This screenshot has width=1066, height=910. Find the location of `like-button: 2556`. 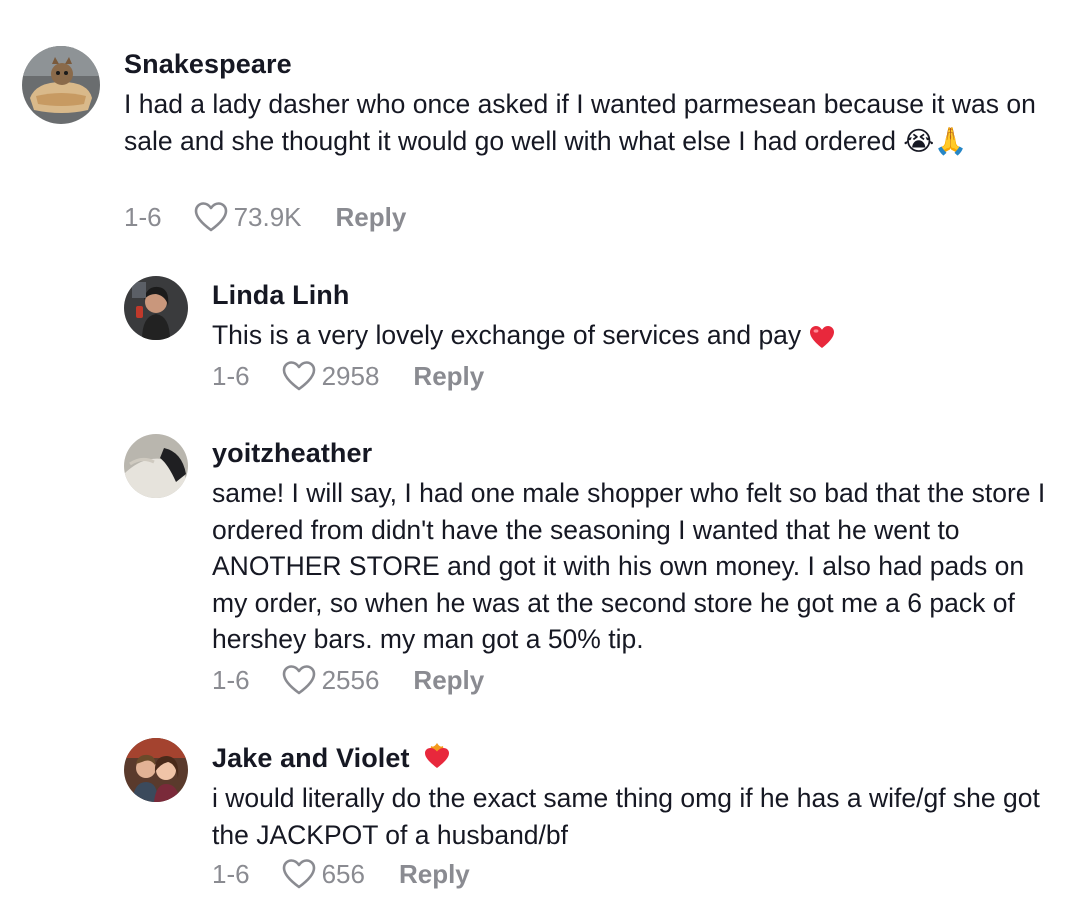

like-button: 2556 is located at coordinates (348, 680).